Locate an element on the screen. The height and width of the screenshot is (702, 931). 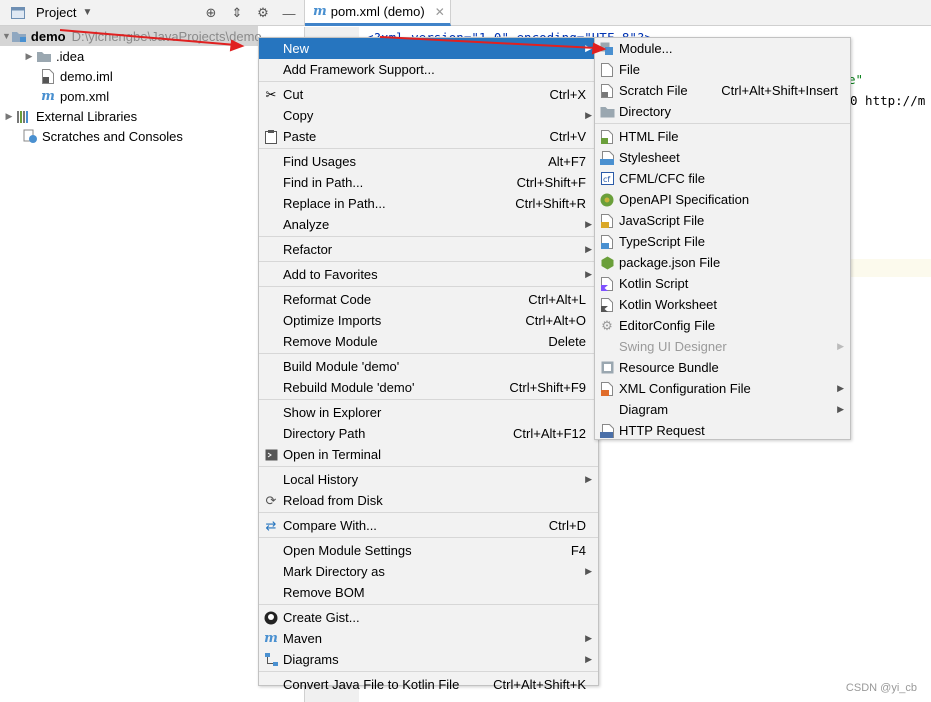
watermark: CSDN @yi_cb is located at coordinates (881, 688).